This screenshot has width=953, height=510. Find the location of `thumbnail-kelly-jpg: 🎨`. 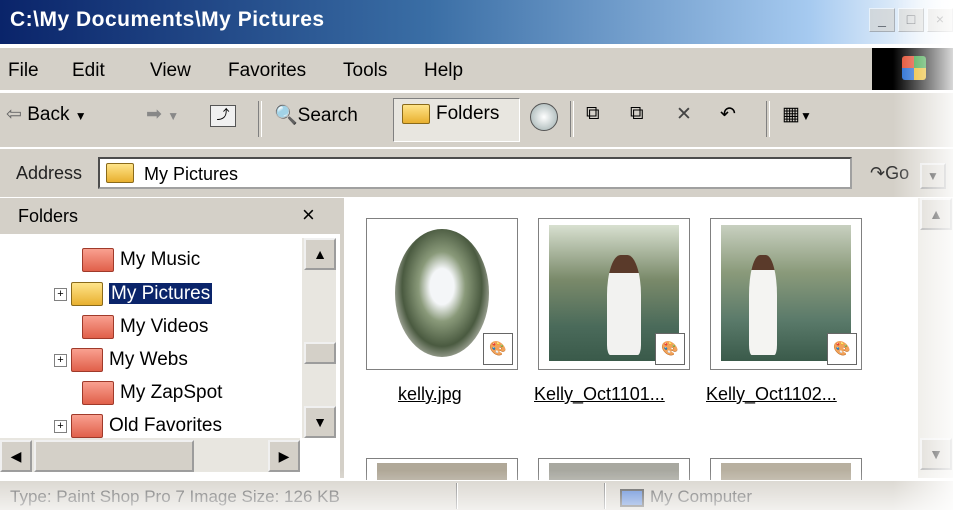

thumbnail-kelly-jpg: 🎨 is located at coordinates (442, 294).